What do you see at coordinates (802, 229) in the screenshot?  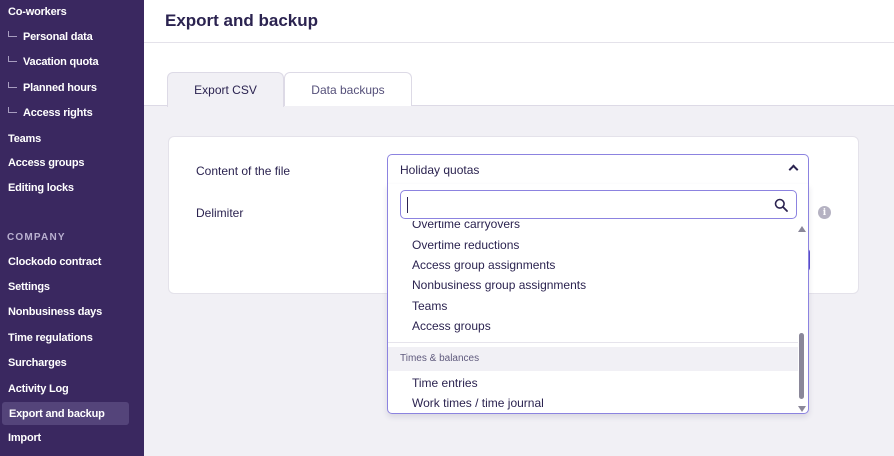 I see `scroll-up-arrow-icon` at bounding box center [802, 229].